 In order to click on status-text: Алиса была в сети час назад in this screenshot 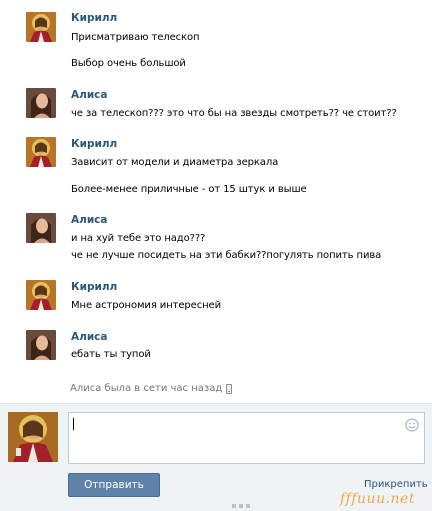, I will do `click(146, 388)`.